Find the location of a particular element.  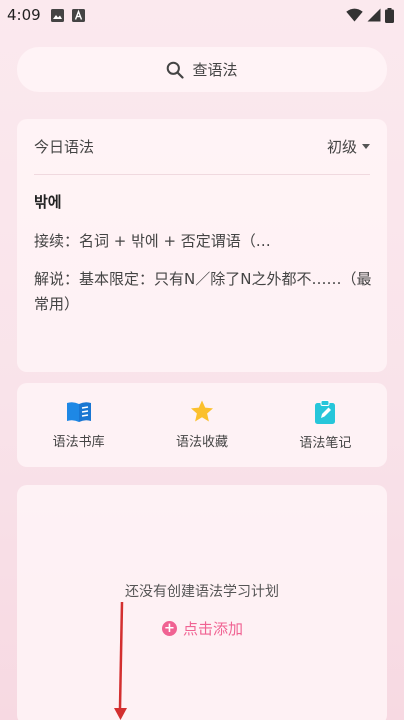

today-grammar-title: 今日语法 is located at coordinates (64, 147).